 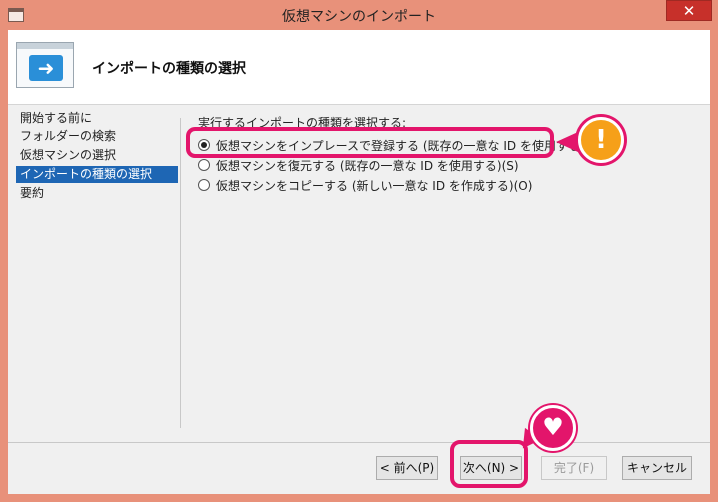 I want to click on sidebar-item-locate-folder: フォルダーの検索, so click(x=97, y=136).